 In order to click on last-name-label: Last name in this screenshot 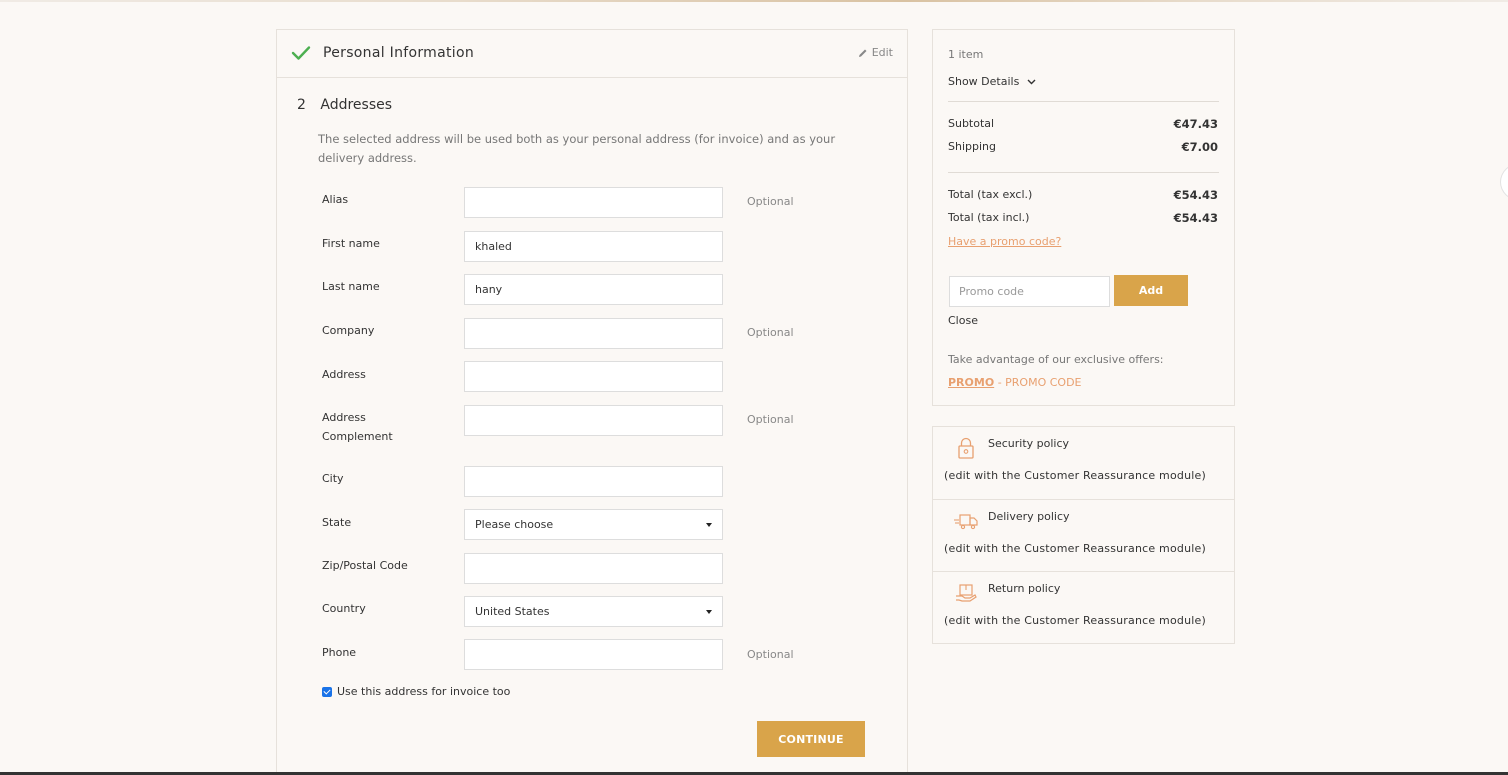, I will do `click(351, 286)`.